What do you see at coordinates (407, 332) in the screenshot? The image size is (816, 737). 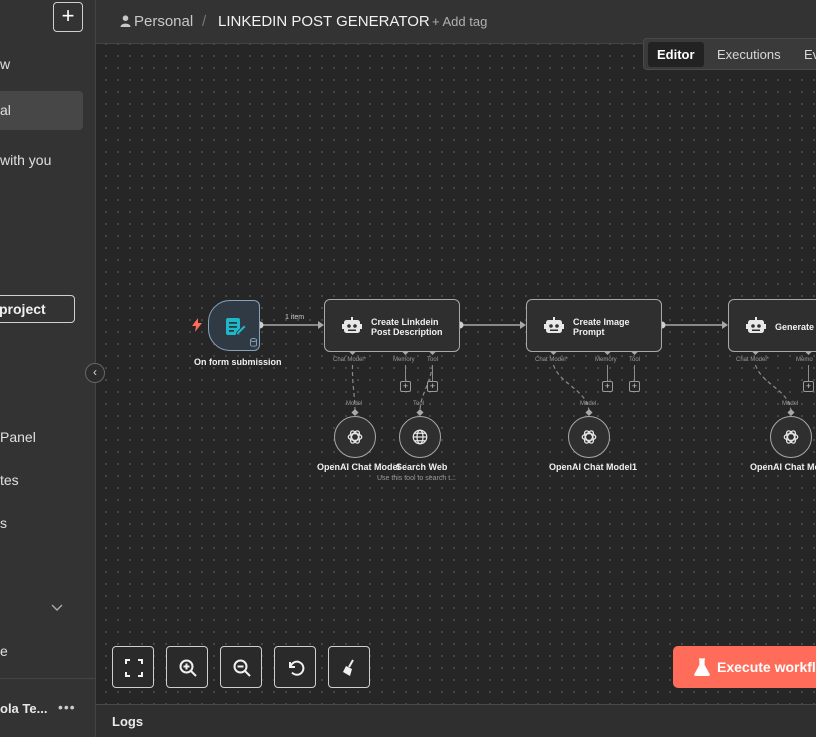 I see `node-title-line2: Post Description` at bounding box center [407, 332].